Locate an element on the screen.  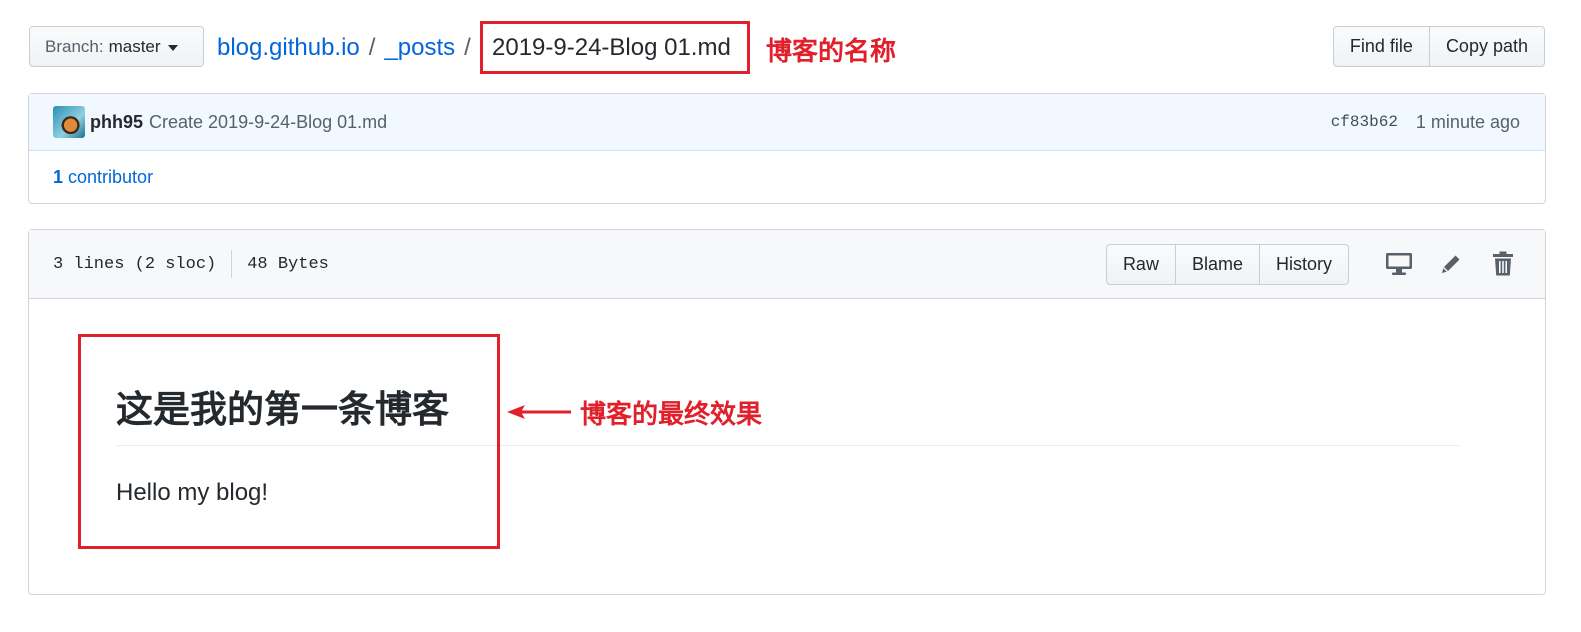
commit-message: Create 2019-9-24-Blog 01.md is located at coordinates (268, 122).